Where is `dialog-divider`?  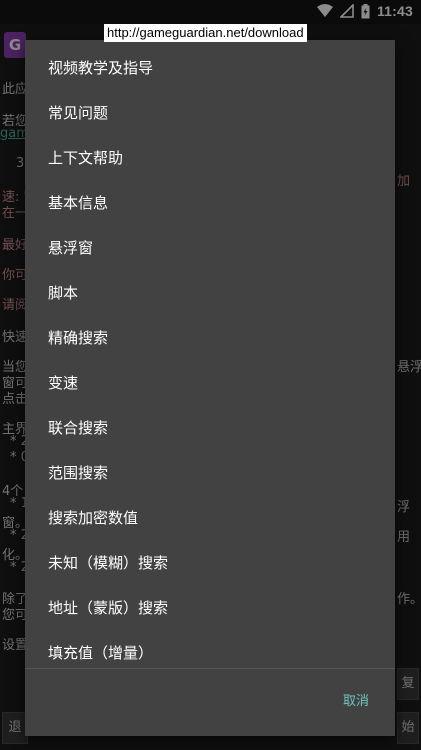
dialog-divider is located at coordinates (210, 668).